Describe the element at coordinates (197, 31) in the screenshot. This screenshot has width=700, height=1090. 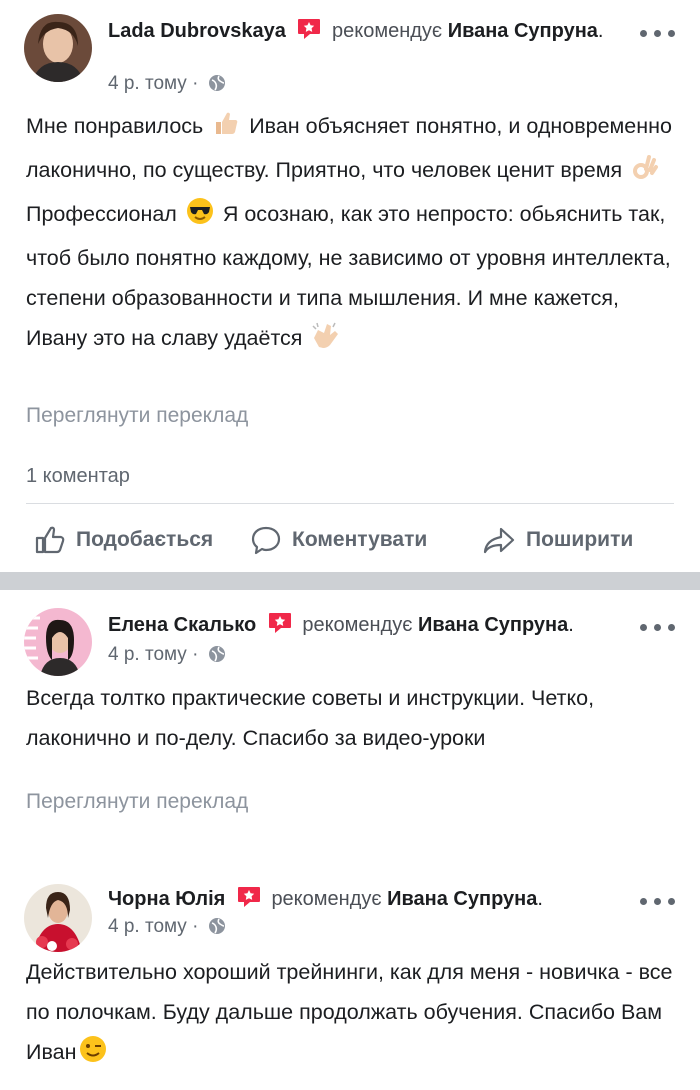
I see `author-name: Lada Dubrovskaya` at that location.